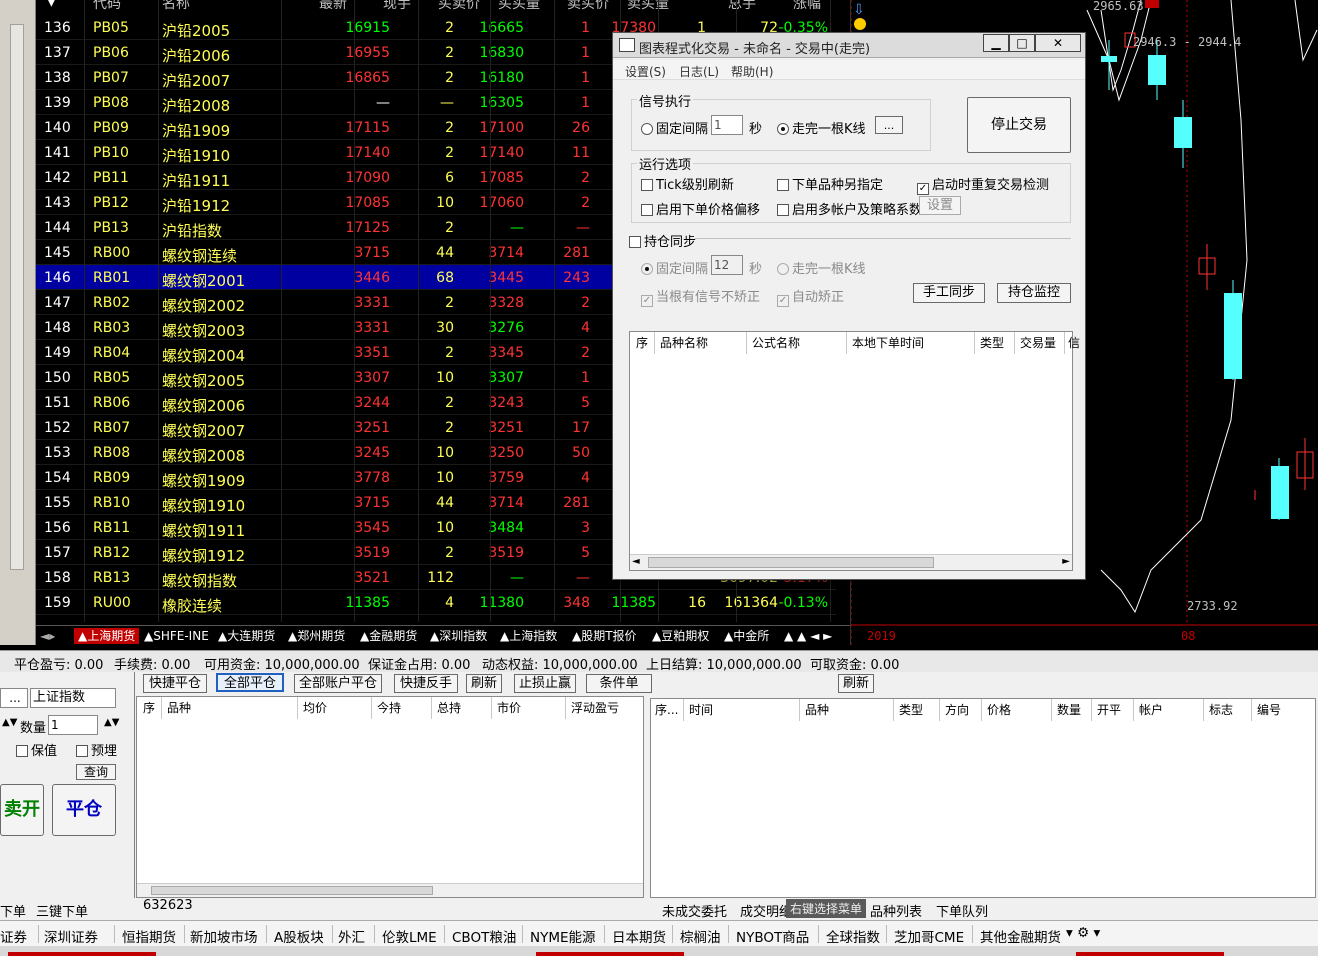 Image resolution: width=1318 pixels, height=956 pixels. What do you see at coordinates (860, 24) in the screenshot?
I see `smiley-icon` at bounding box center [860, 24].